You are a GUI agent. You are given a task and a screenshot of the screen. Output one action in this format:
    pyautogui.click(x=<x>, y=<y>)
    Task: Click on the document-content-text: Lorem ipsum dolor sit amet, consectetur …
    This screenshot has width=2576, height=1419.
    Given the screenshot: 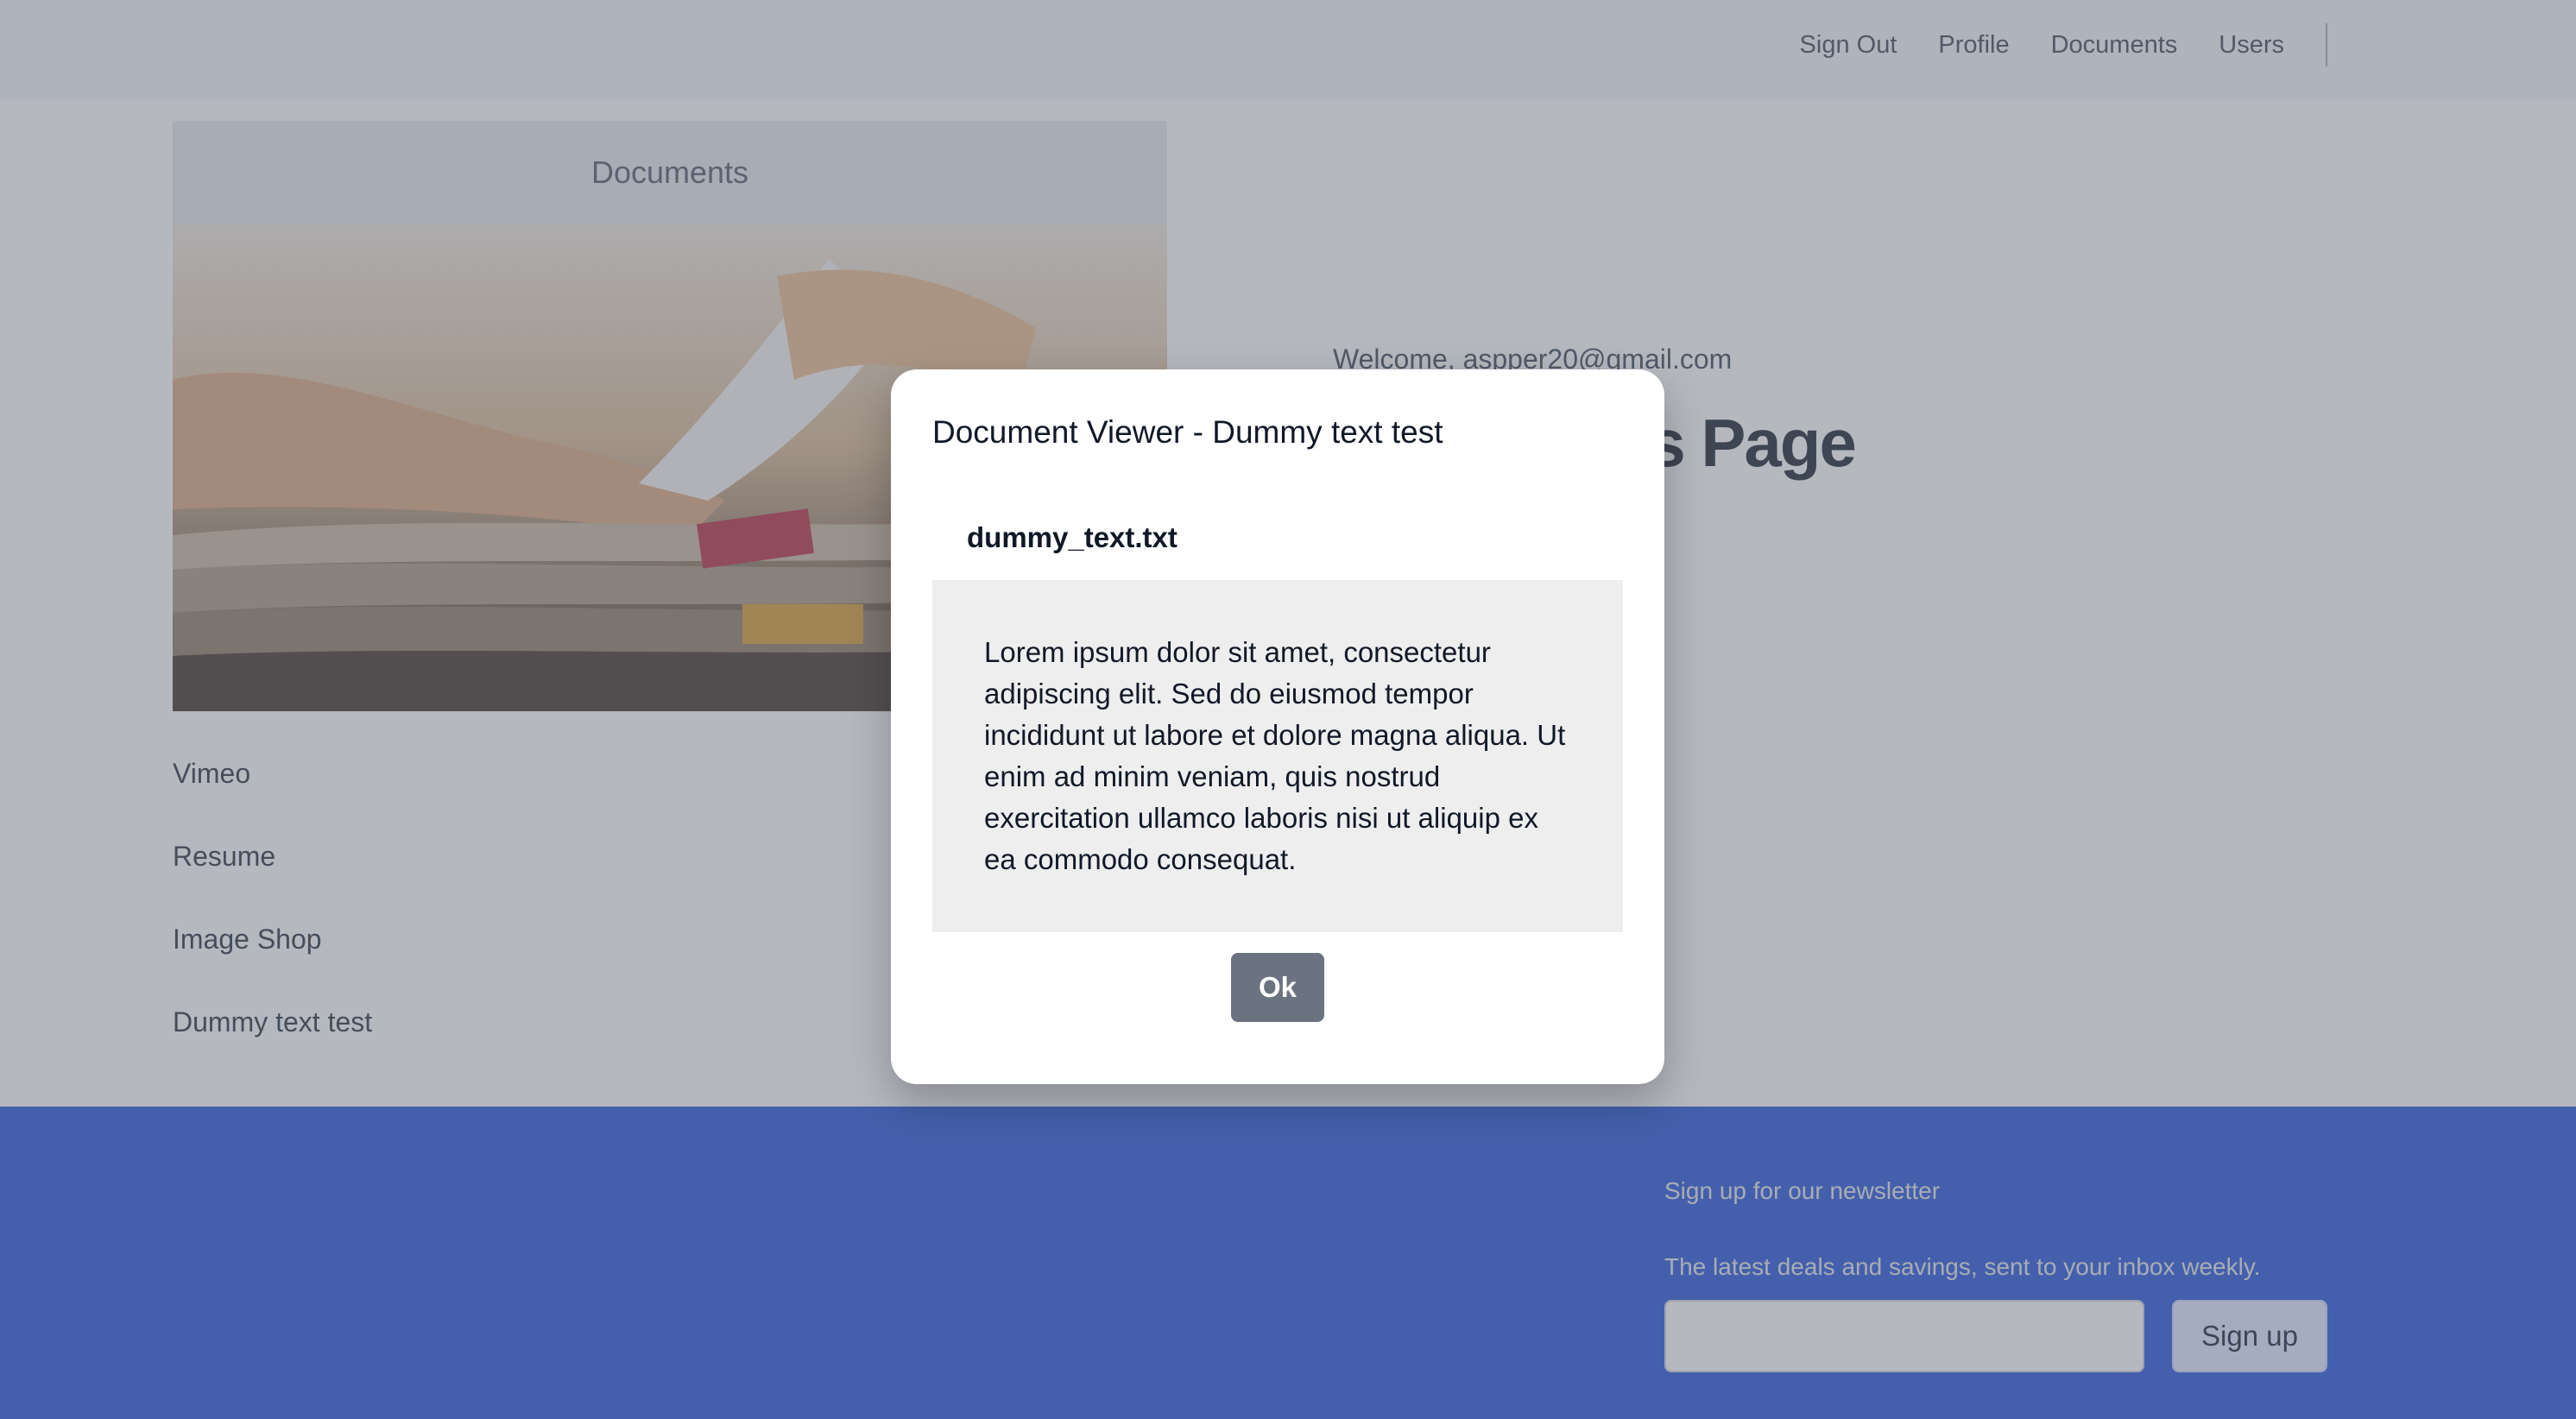 What is the action you would take?
    pyautogui.click(x=1275, y=755)
    